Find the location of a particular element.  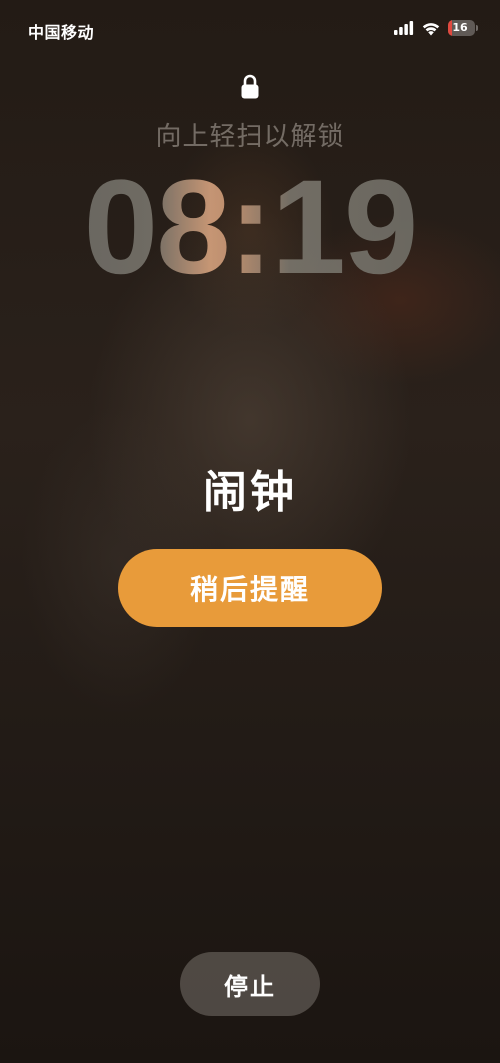

stop-label: 停止 is located at coordinates (250, 986).